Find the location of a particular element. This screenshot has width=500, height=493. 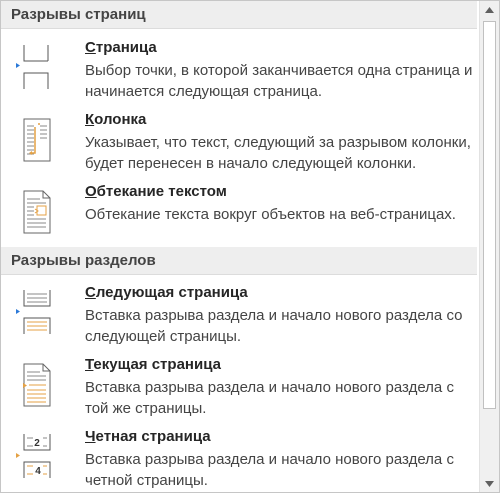

page-break-icon is located at coordinates (32, 67).